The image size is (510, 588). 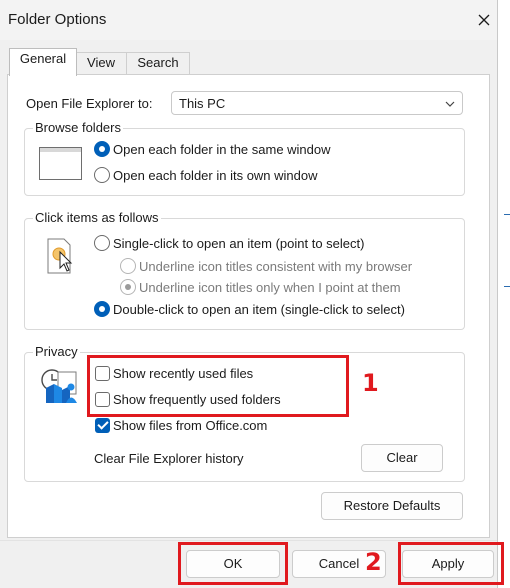 What do you see at coordinates (102, 149) in the screenshot?
I see `radio-same-window` at bounding box center [102, 149].